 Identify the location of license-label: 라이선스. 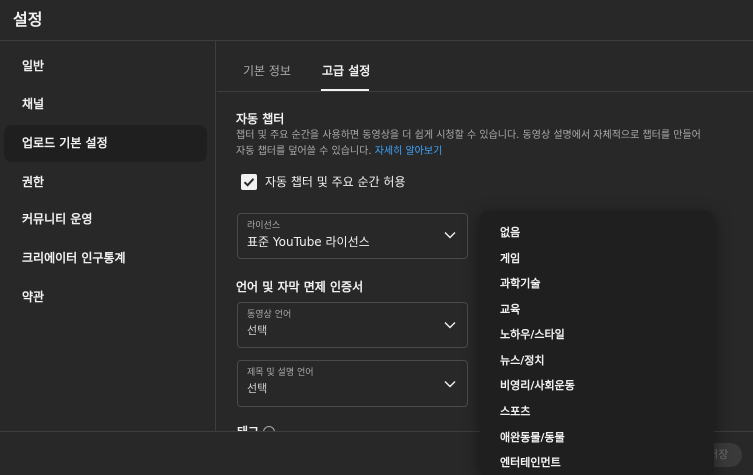
(264, 226).